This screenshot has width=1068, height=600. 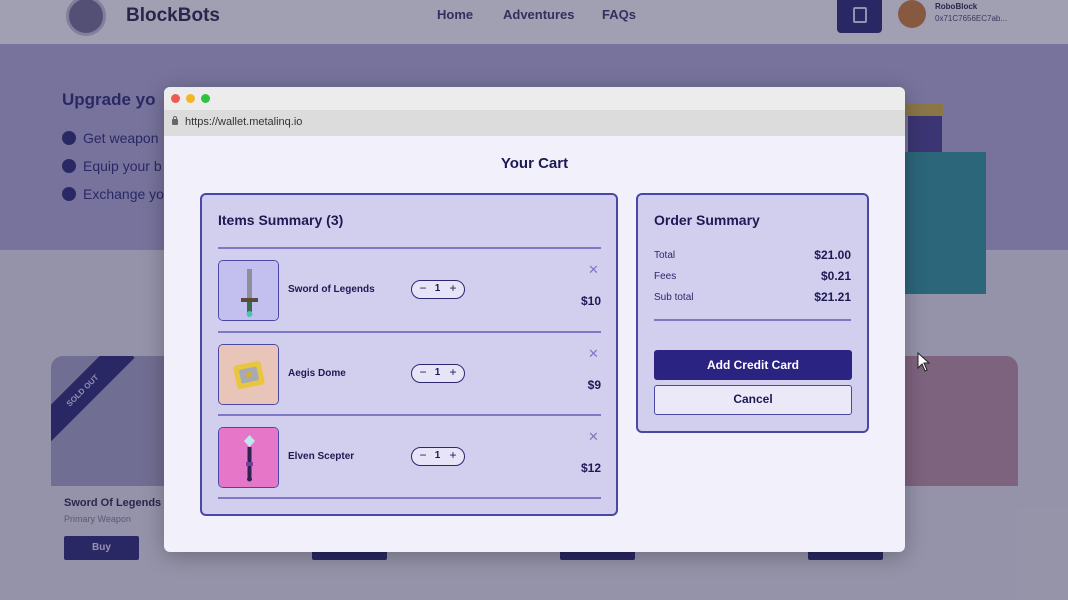 I want to click on summary-value: $21.21, so click(x=832, y=297).